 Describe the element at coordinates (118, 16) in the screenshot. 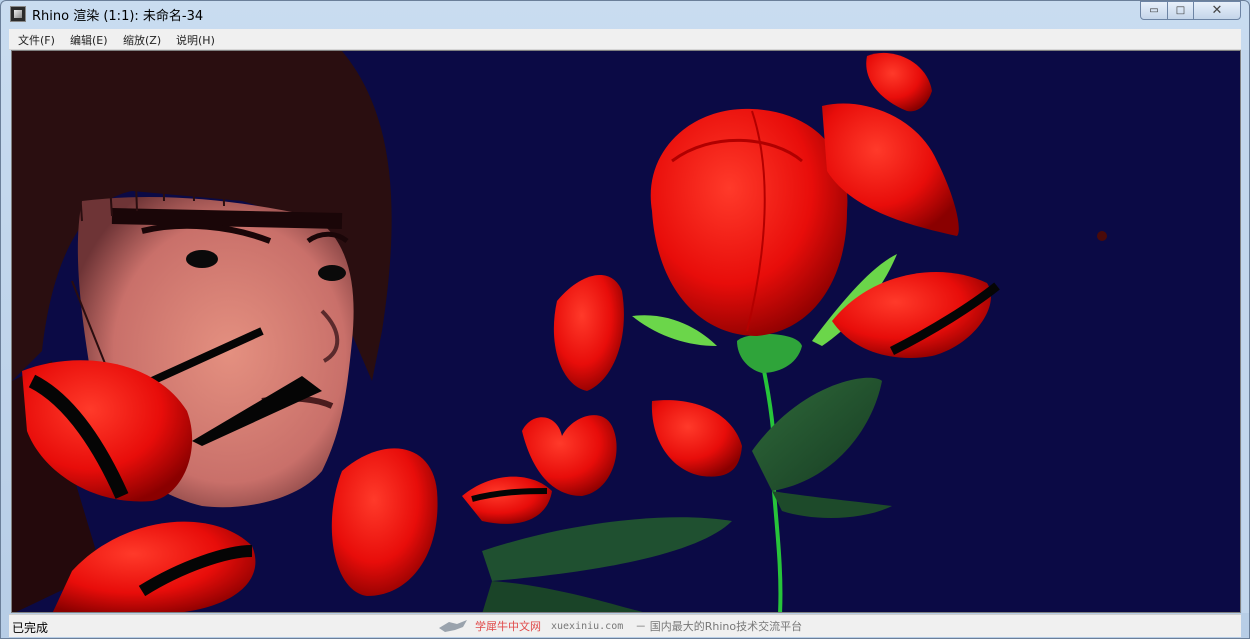

I see `window-title: Rhino 渲染 (1:1): 未命名-34` at that location.